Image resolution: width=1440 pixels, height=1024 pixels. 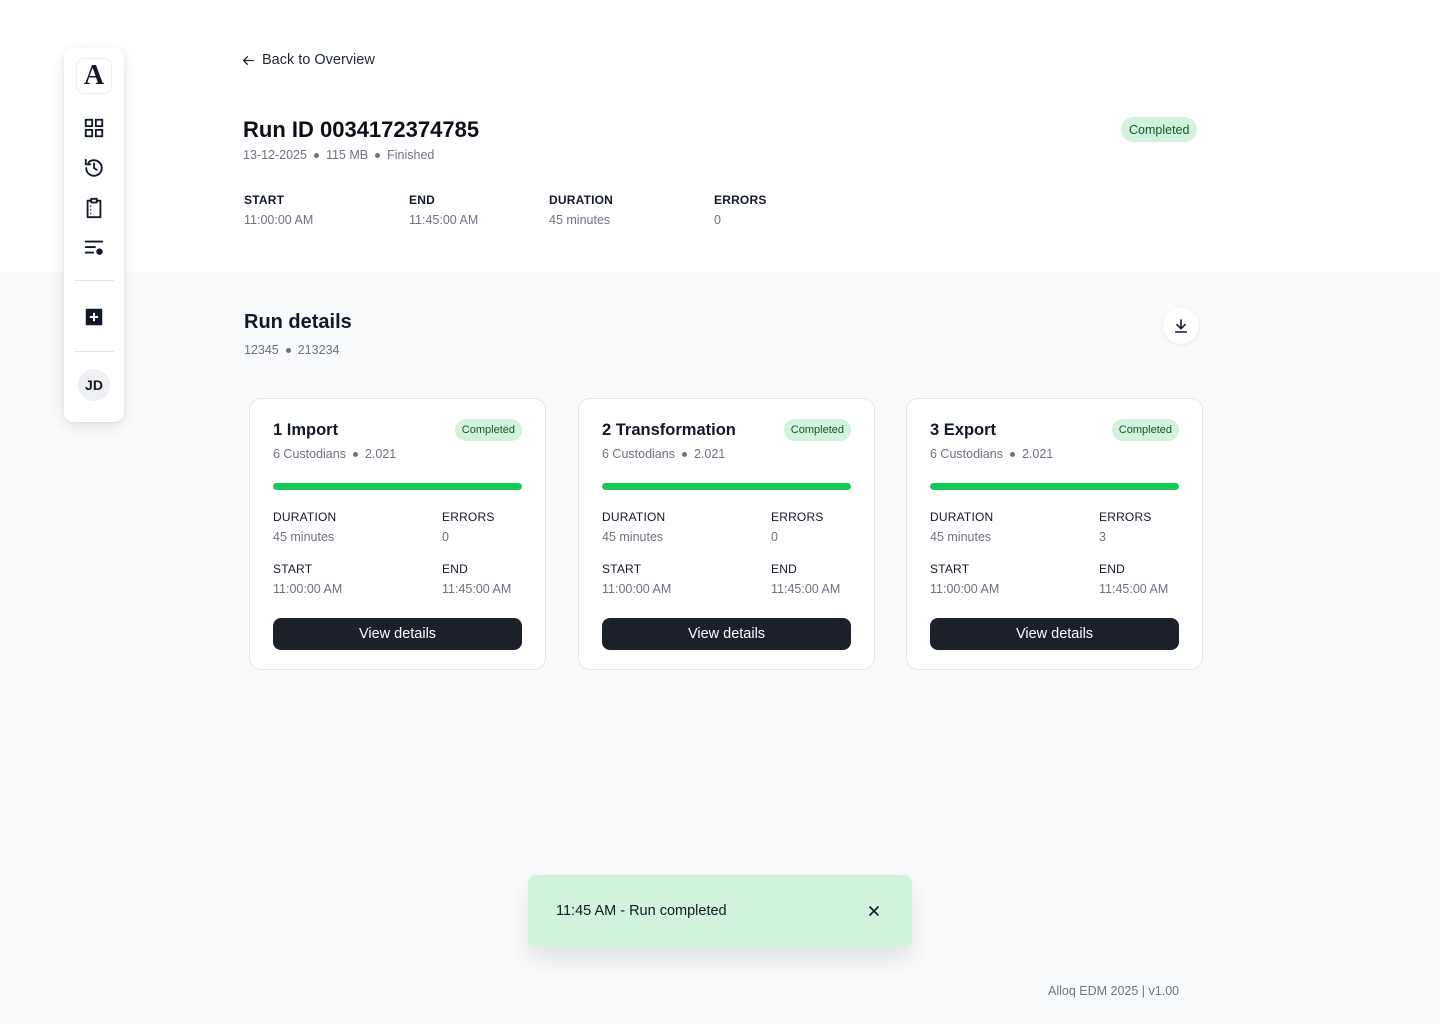 What do you see at coordinates (94, 280) in the screenshot?
I see `sidebar-divider` at bounding box center [94, 280].